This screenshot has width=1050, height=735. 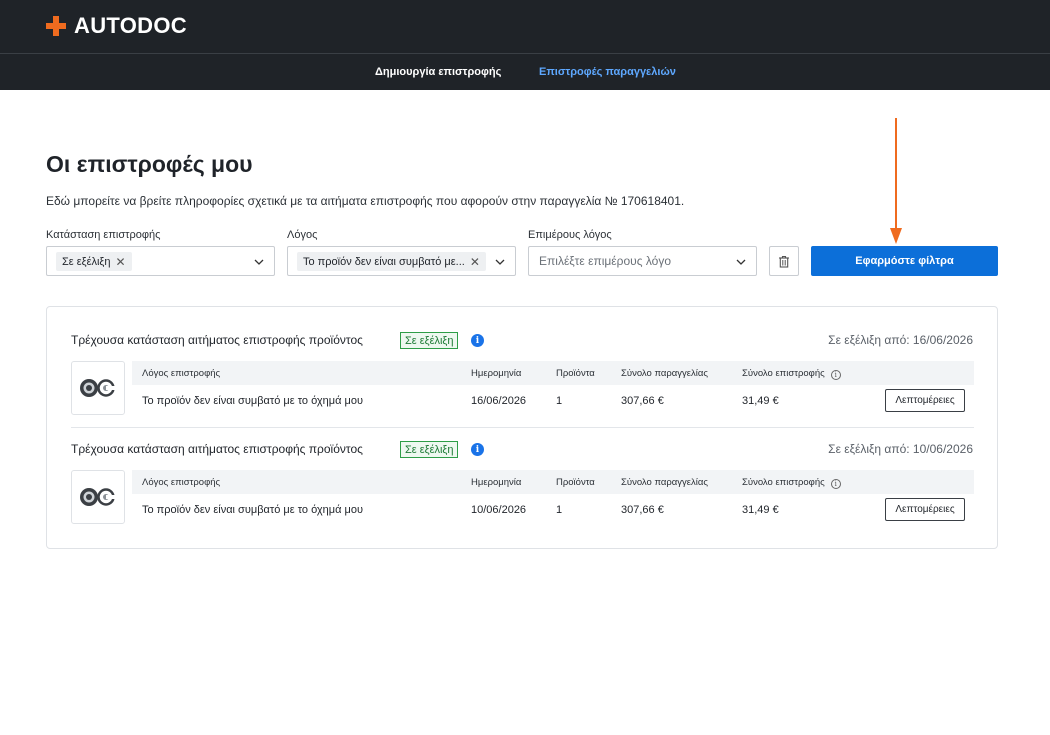 What do you see at coordinates (607, 72) in the screenshot?
I see `nav-order-returns: Επιστροφές παραγγελιών` at bounding box center [607, 72].